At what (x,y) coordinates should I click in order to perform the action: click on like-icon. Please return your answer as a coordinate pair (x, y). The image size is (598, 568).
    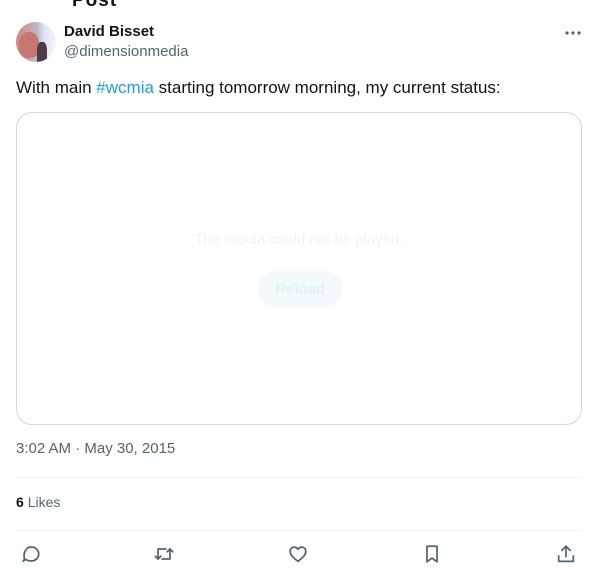
    Looking at the image, I should click on (298, 554).